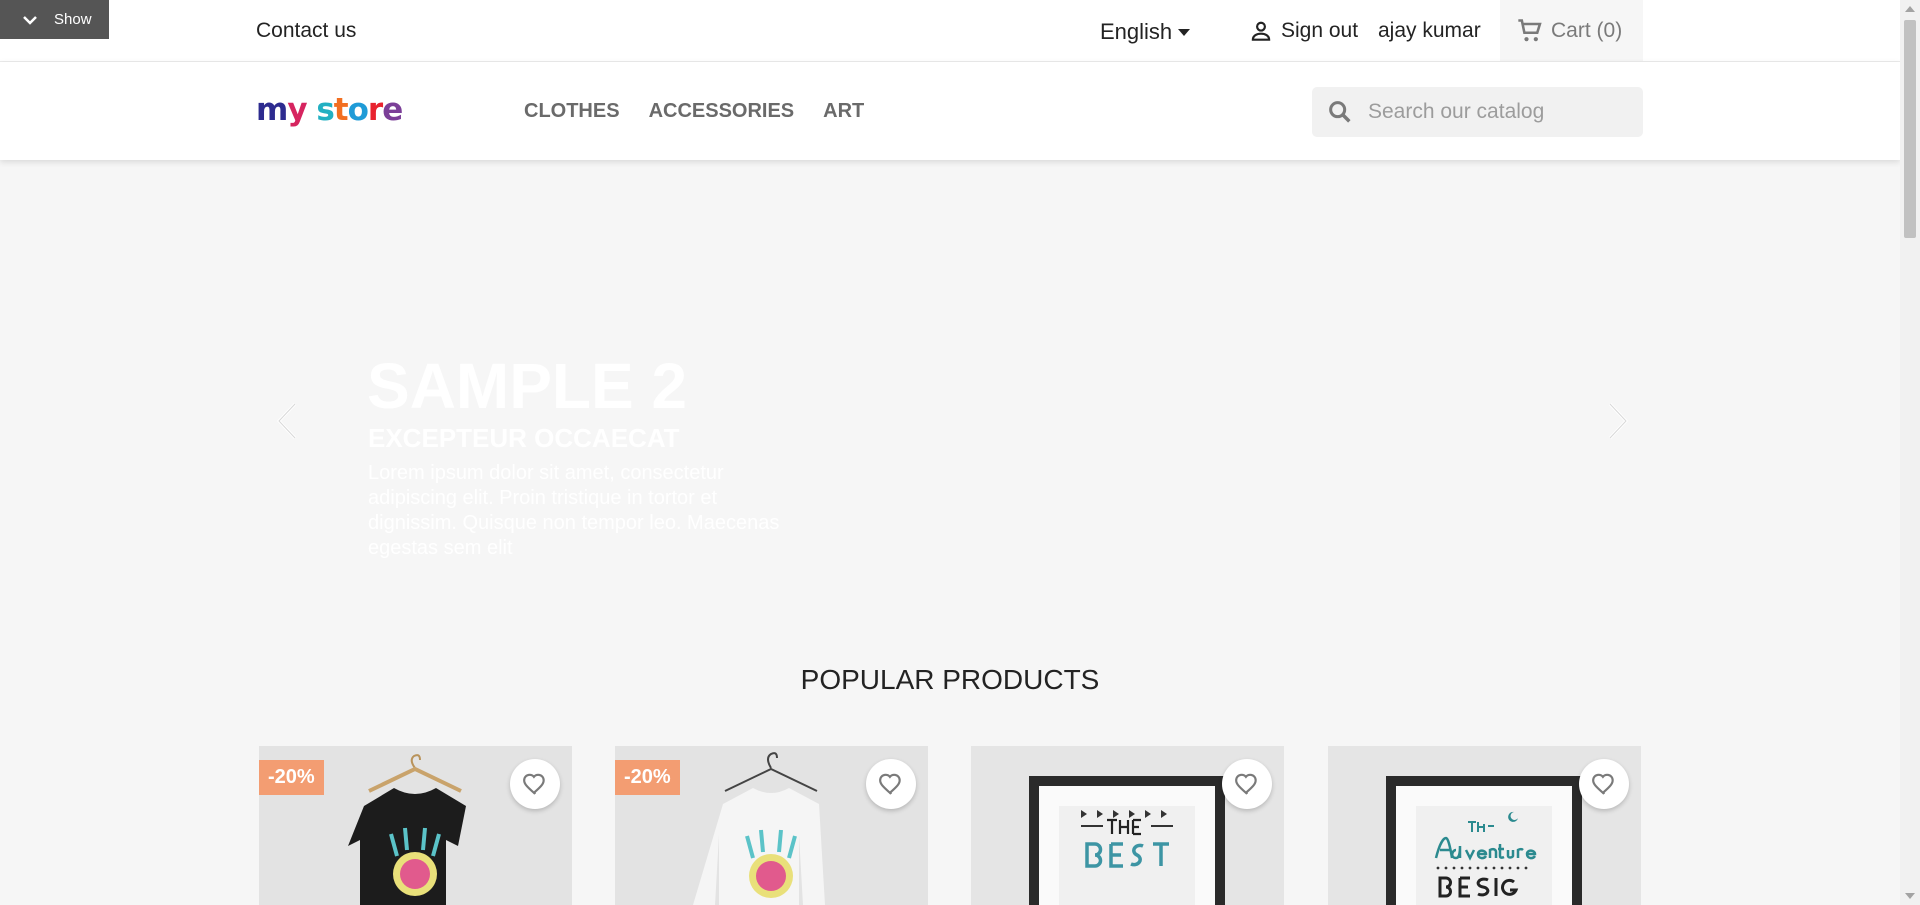 The width and height of the screenshot is (1920, 905). Describe the element at coordinates (1136, 31) in the screenshot. I see `language-label: English` at that location.